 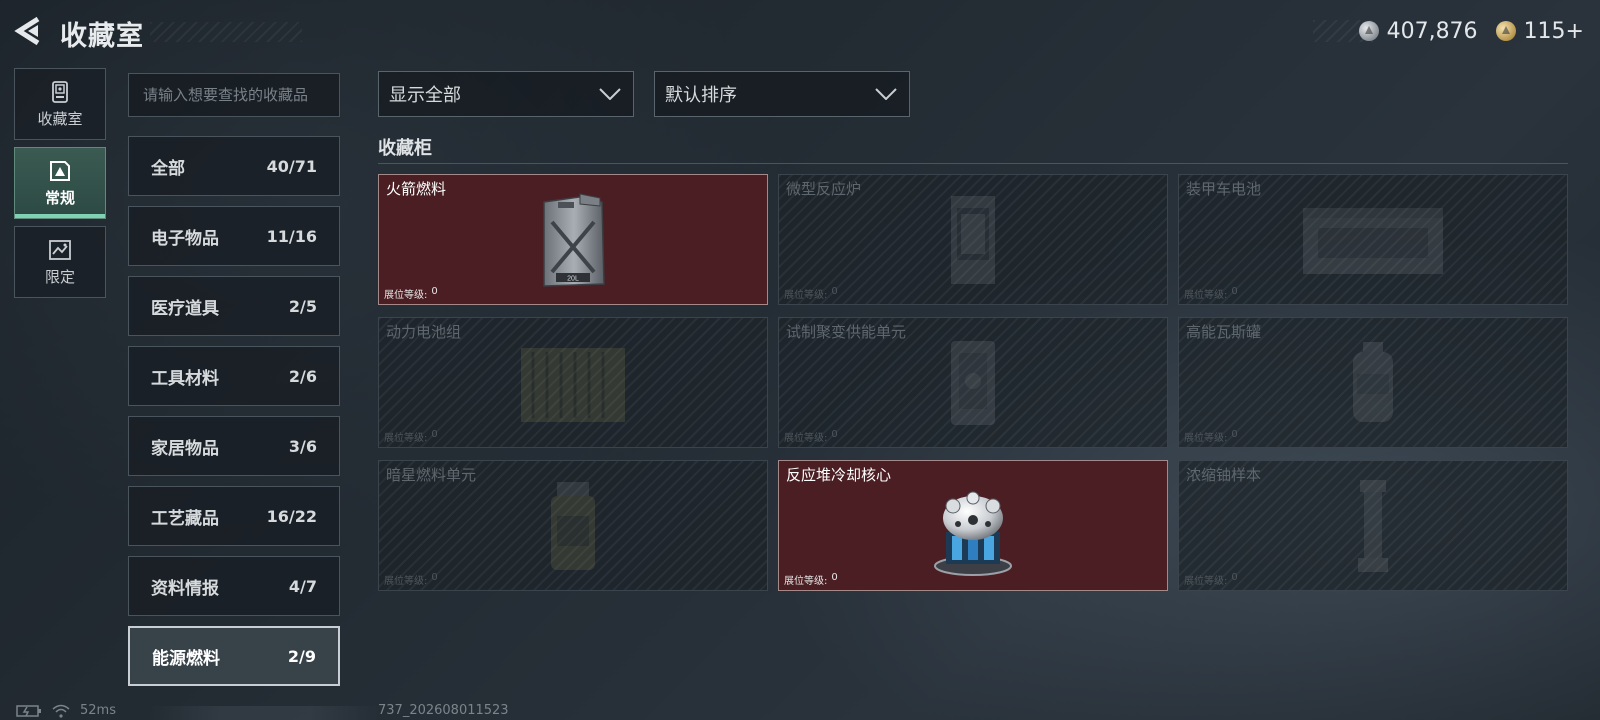 What do you see at coordinates (60, 118) in the screenshot?
I see `nav-label: 收藏室` at bounding box center [60, 118].